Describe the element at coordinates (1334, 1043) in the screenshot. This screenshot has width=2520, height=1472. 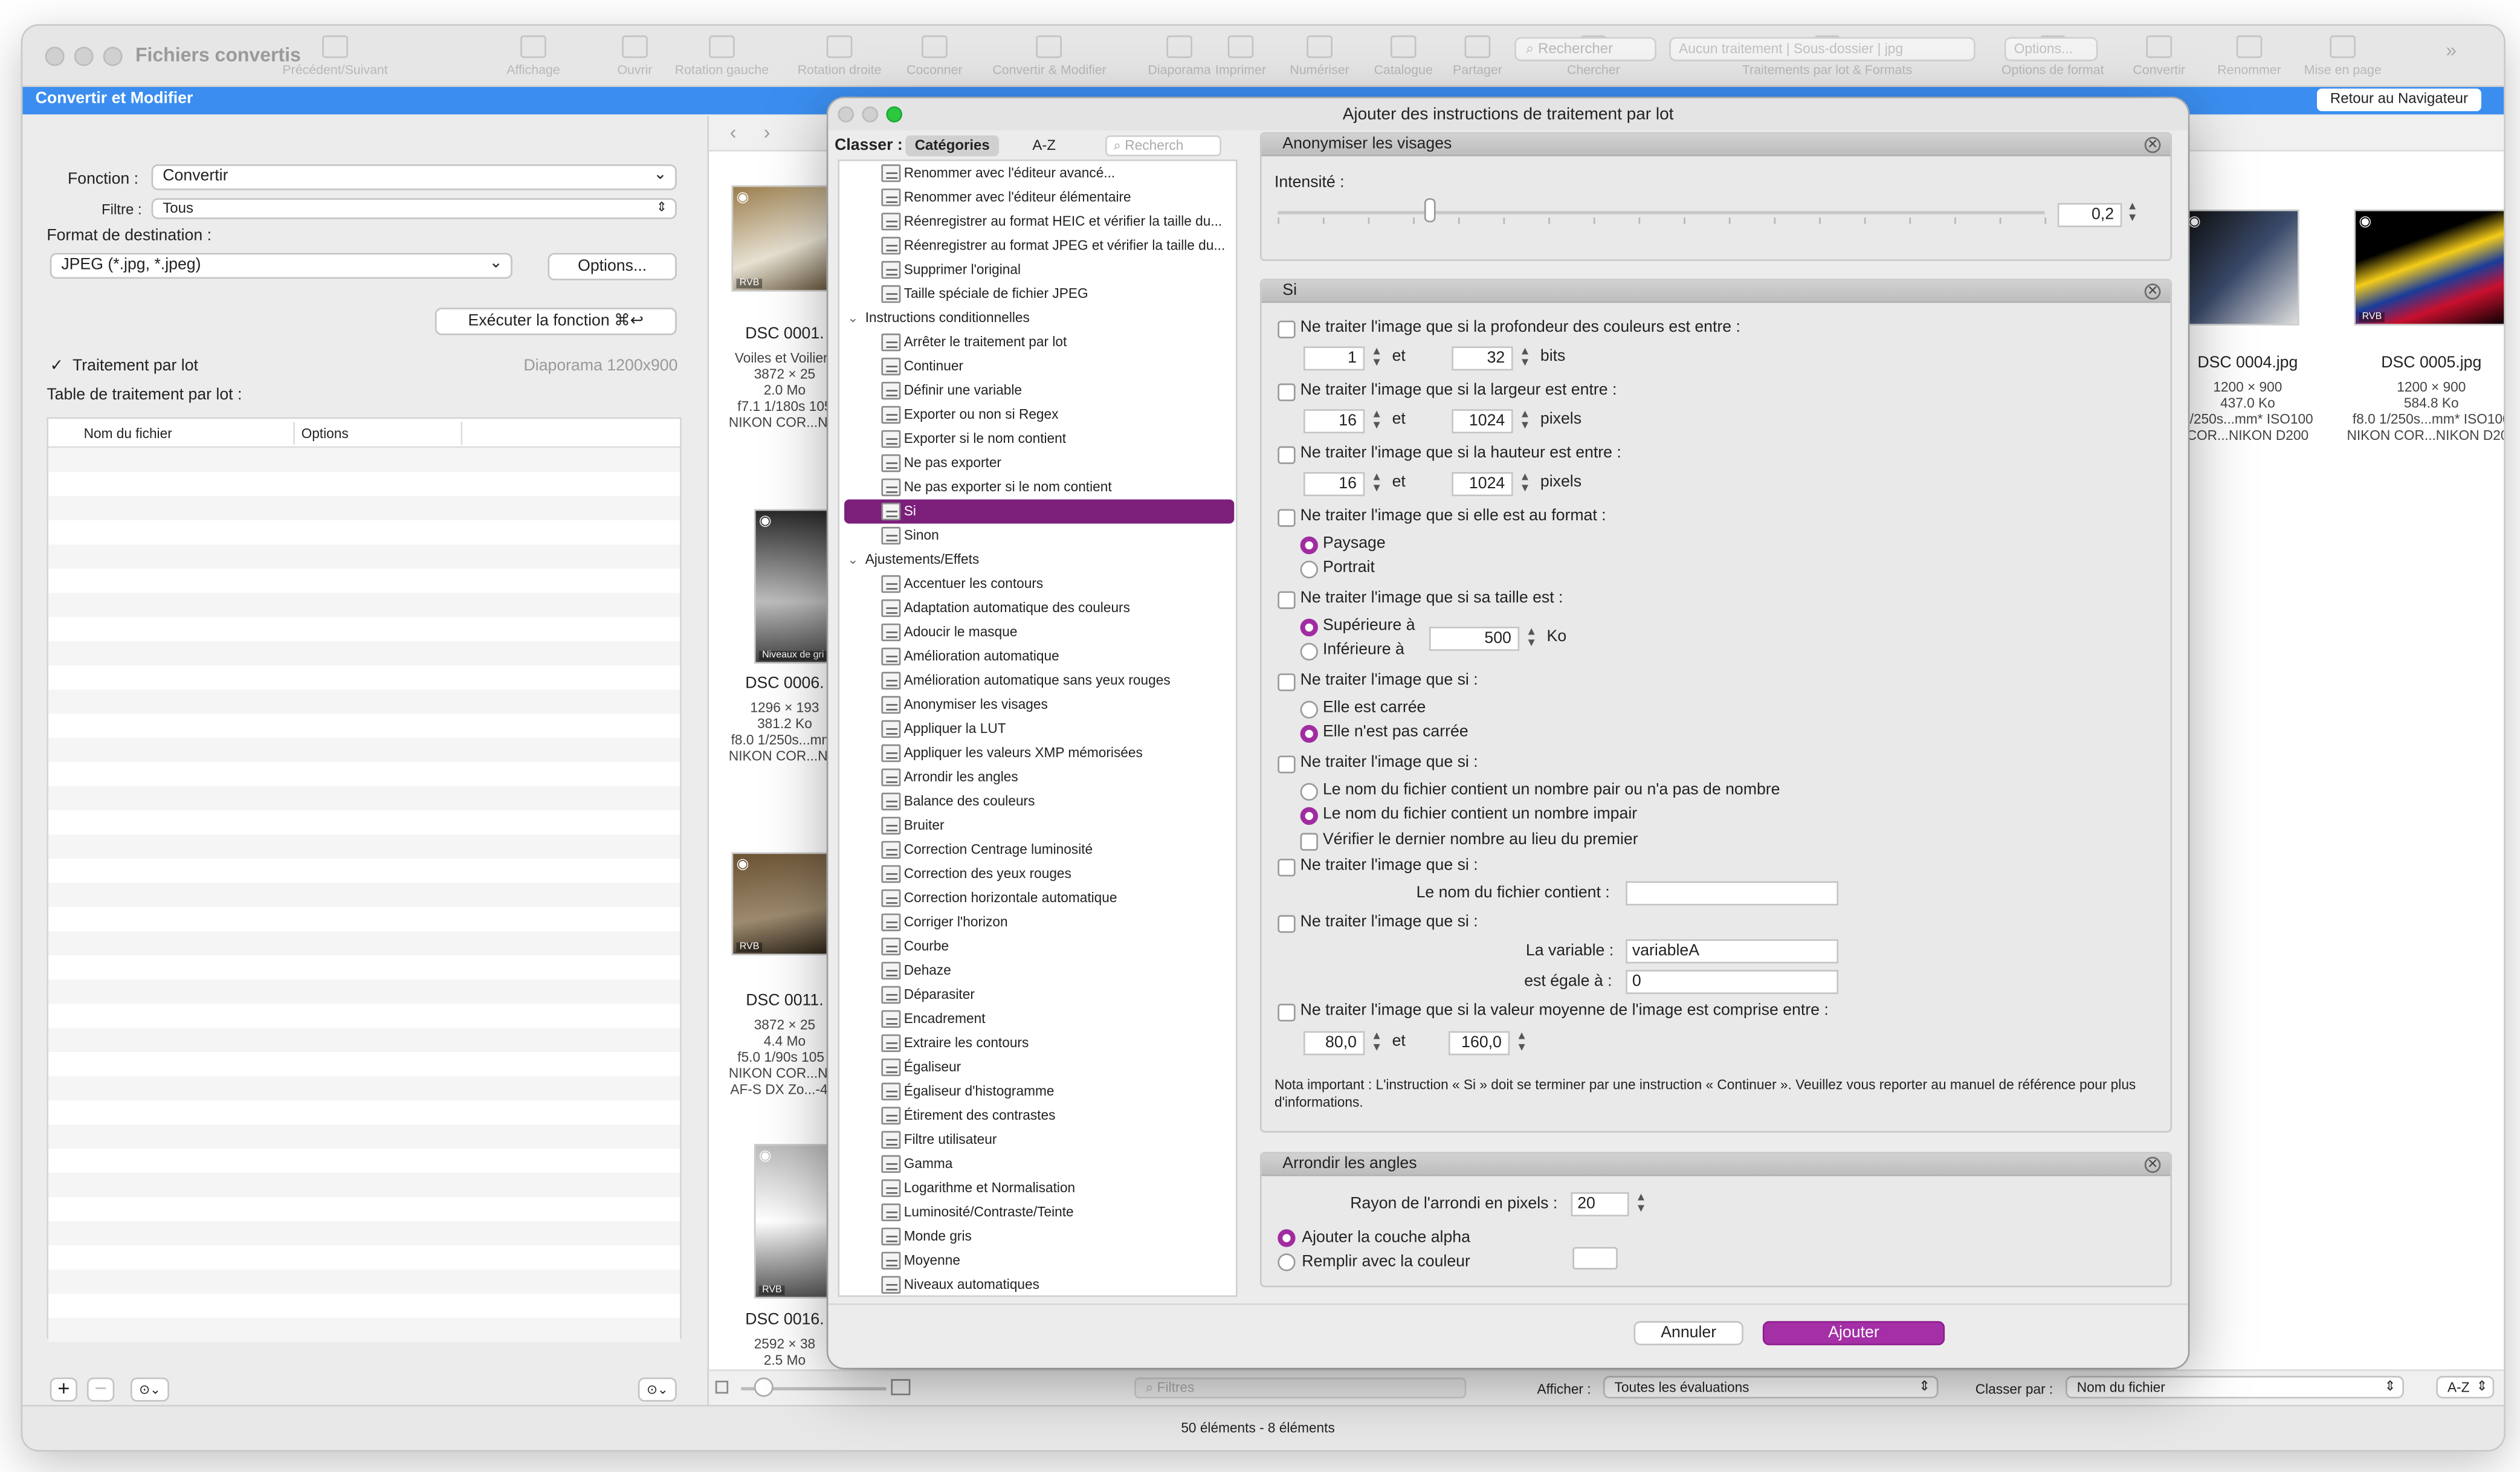
I see `number-field: 80,0` at that location.